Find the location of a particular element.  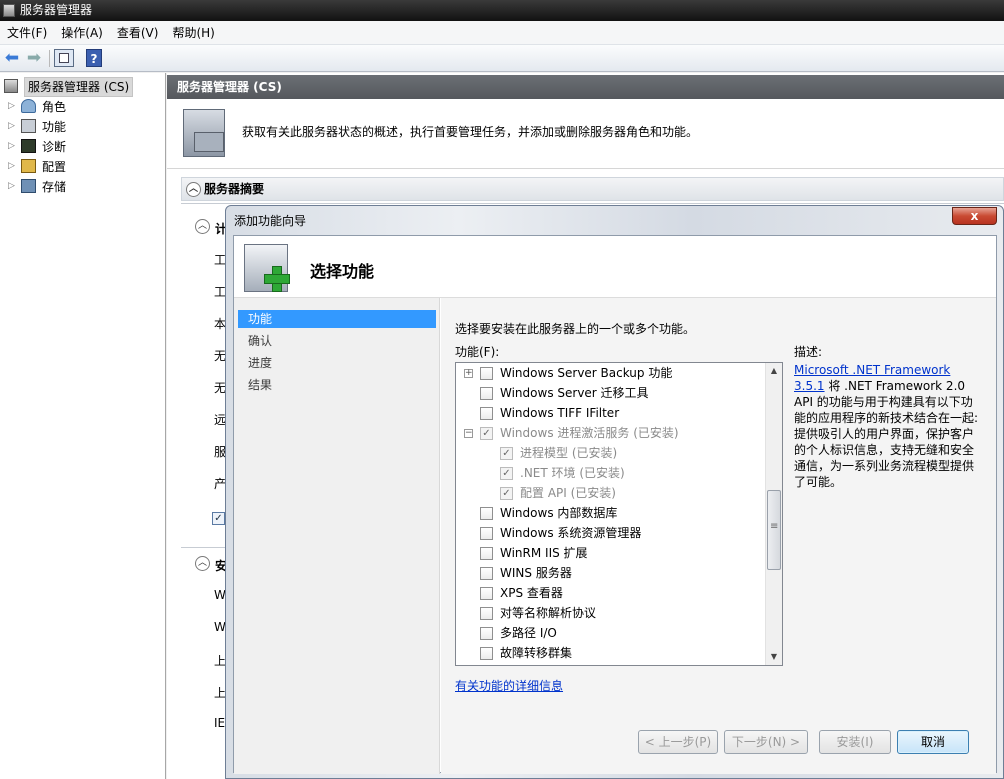

expand-icon: + is located at coordinates (468, 373).